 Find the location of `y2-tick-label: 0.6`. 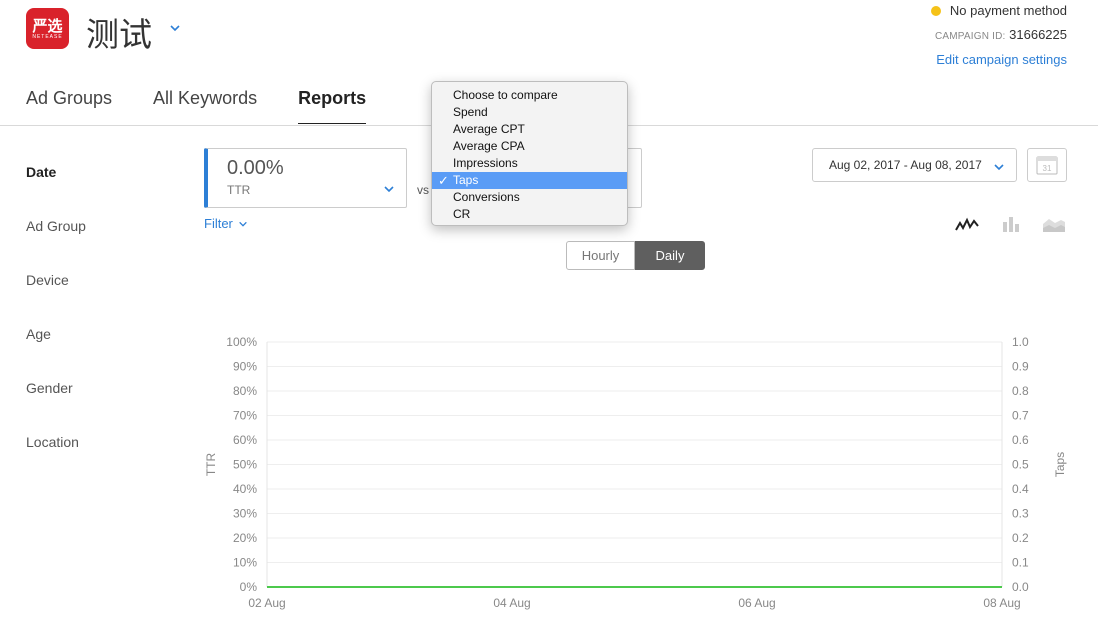

y2-tick-label: 0.6 is located at coordinates (1020, 440).